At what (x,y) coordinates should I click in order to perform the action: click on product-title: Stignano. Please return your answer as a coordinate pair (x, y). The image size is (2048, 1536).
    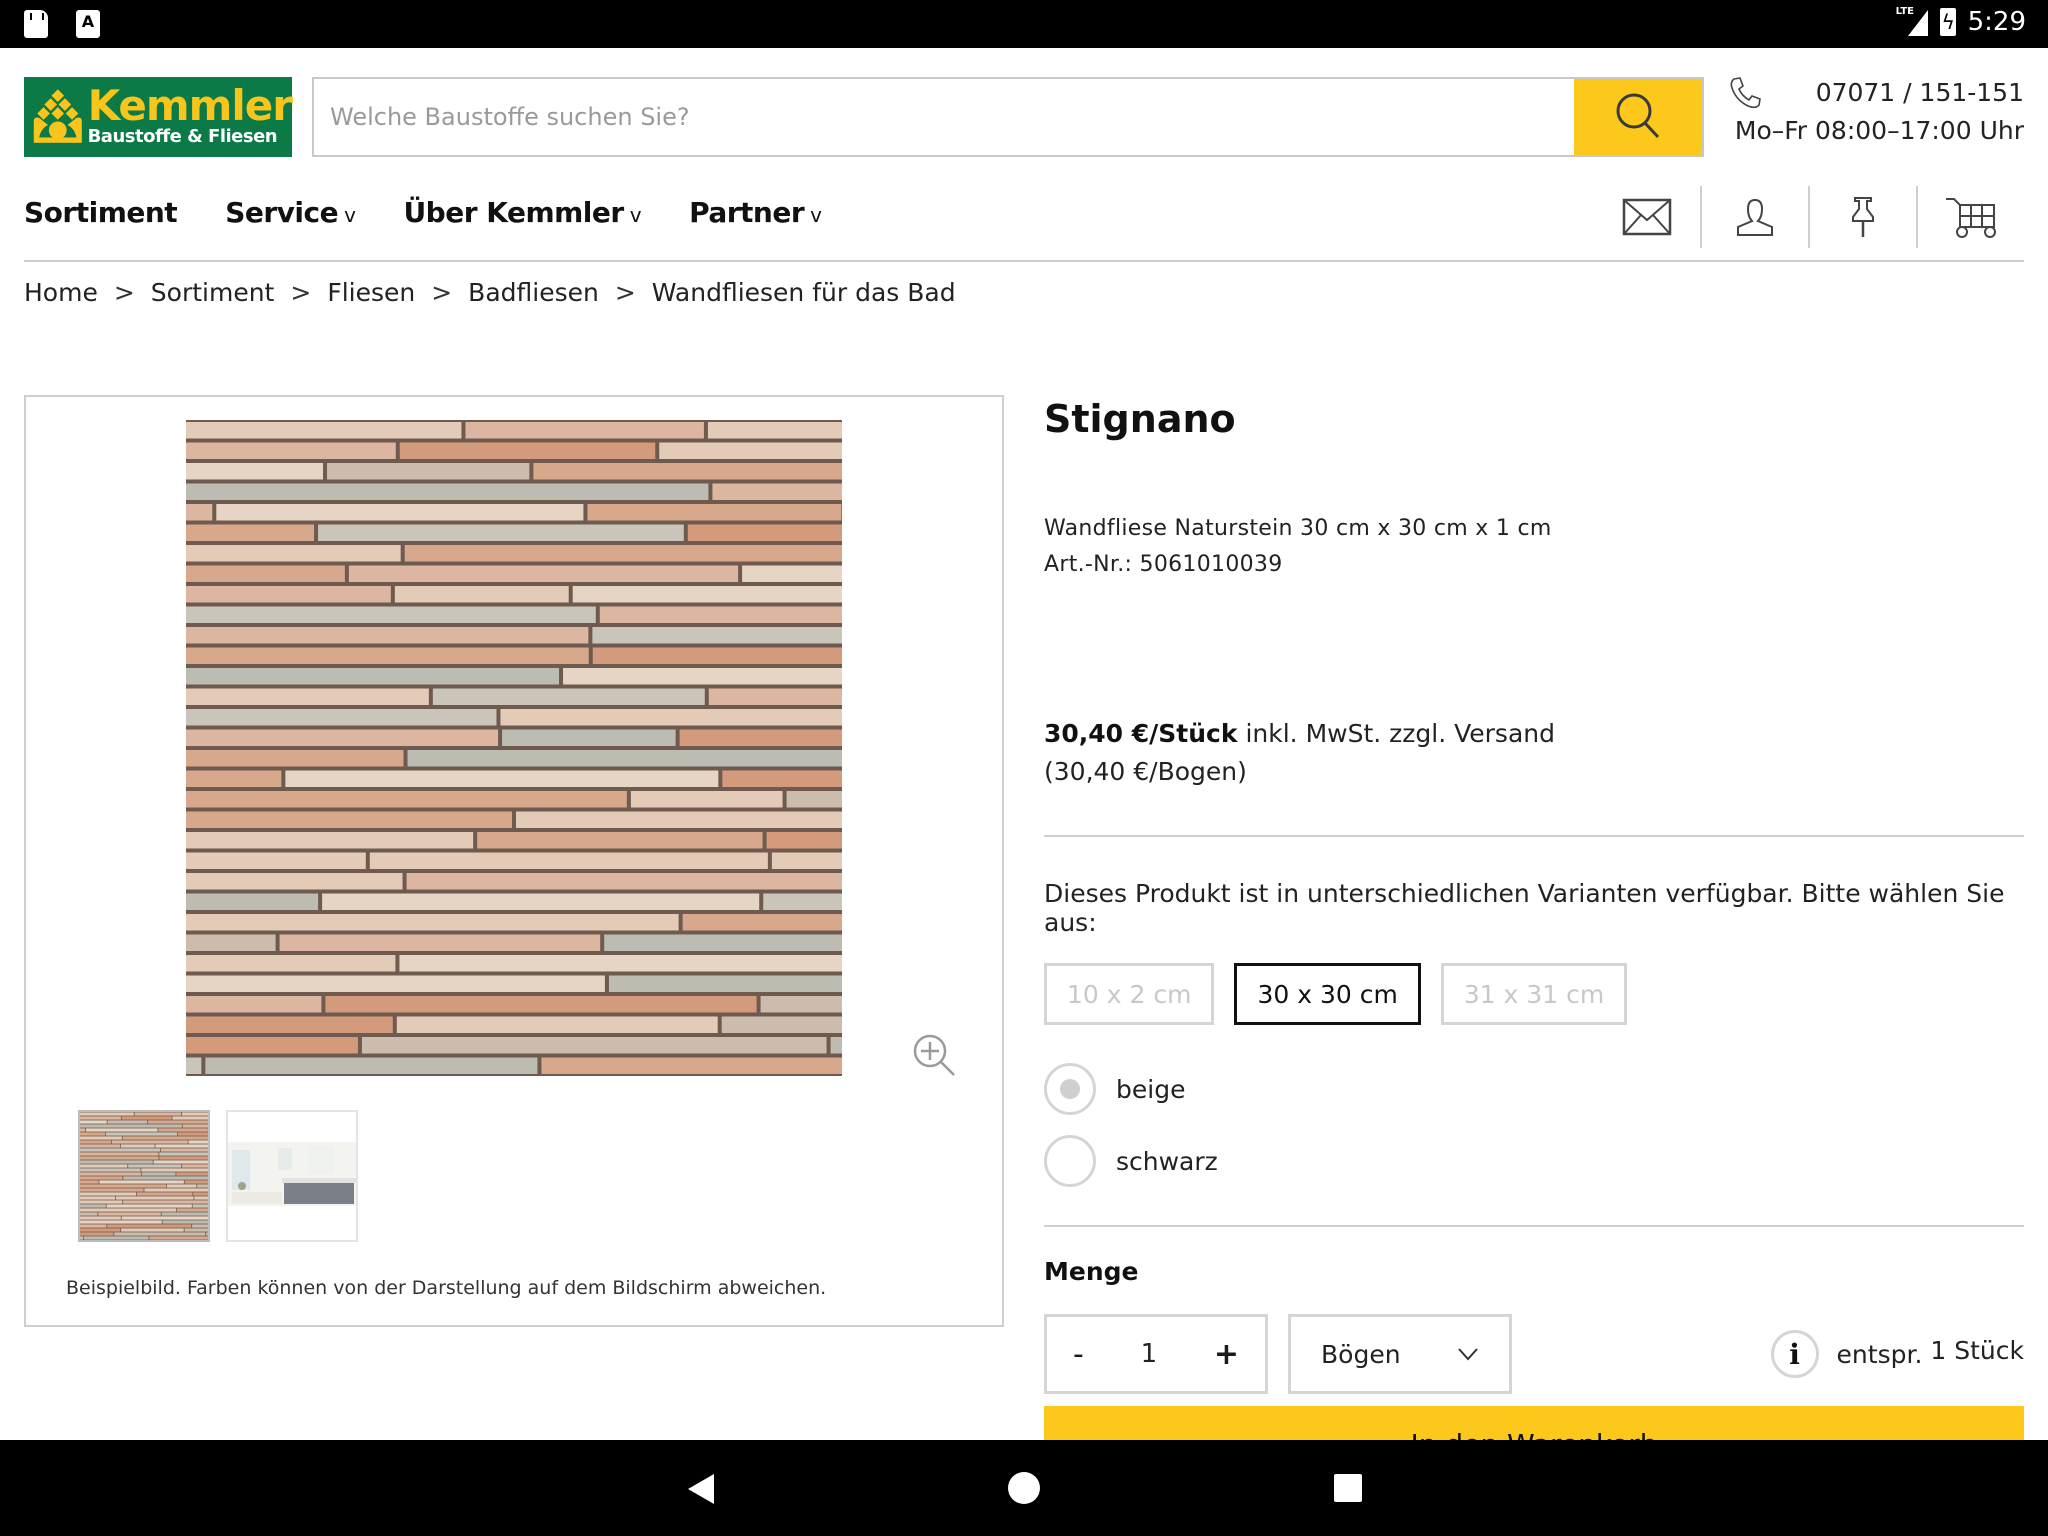
    Looking at the image, I should click on (1140, 419).